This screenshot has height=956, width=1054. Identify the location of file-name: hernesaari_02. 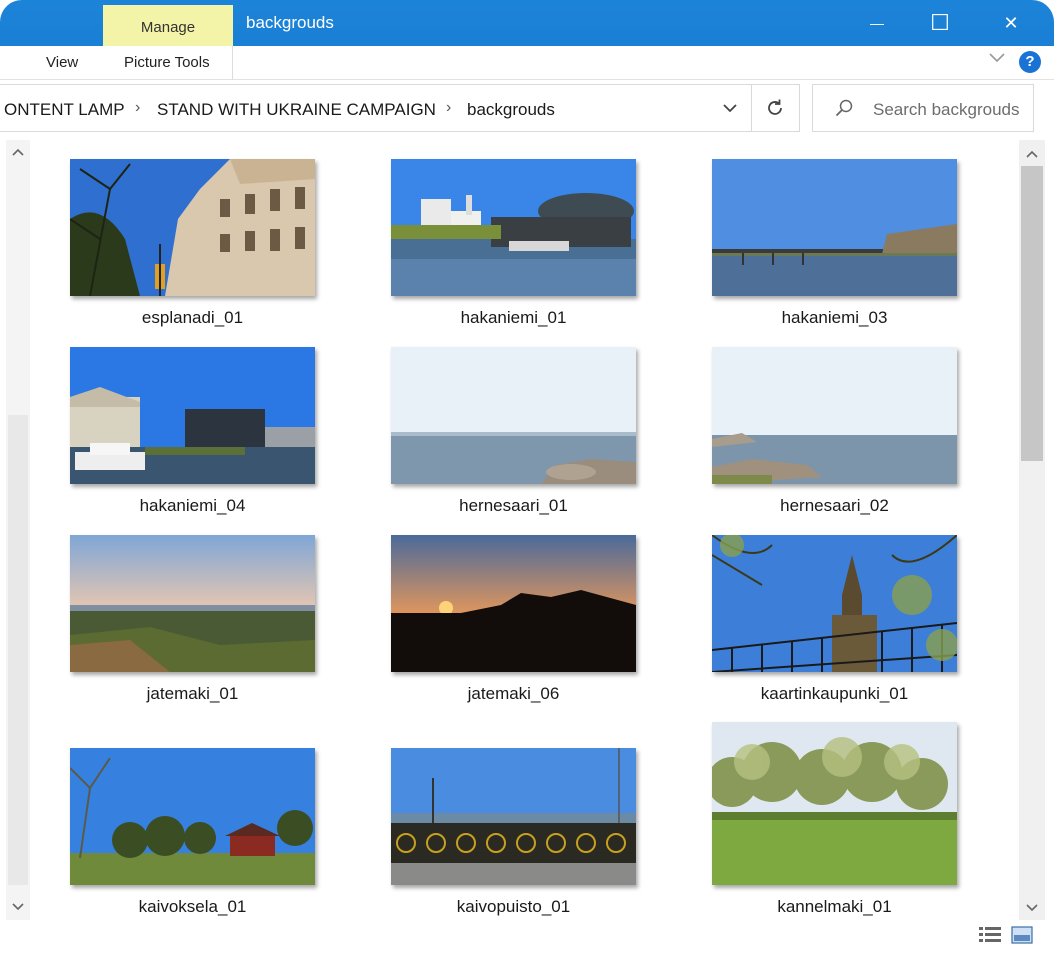
(834, 505).